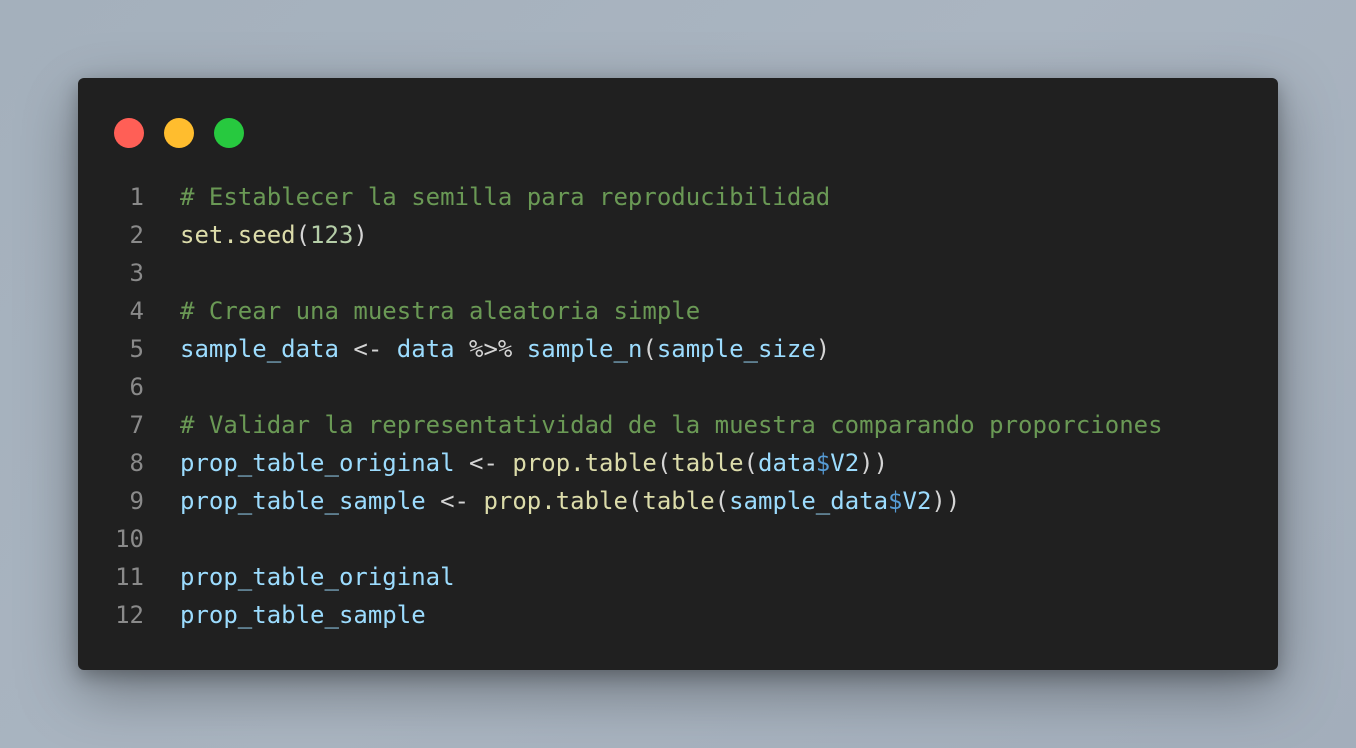 This screenshot has width=1356, height=748. I want to click on code-line: 10, so click(678, 539).